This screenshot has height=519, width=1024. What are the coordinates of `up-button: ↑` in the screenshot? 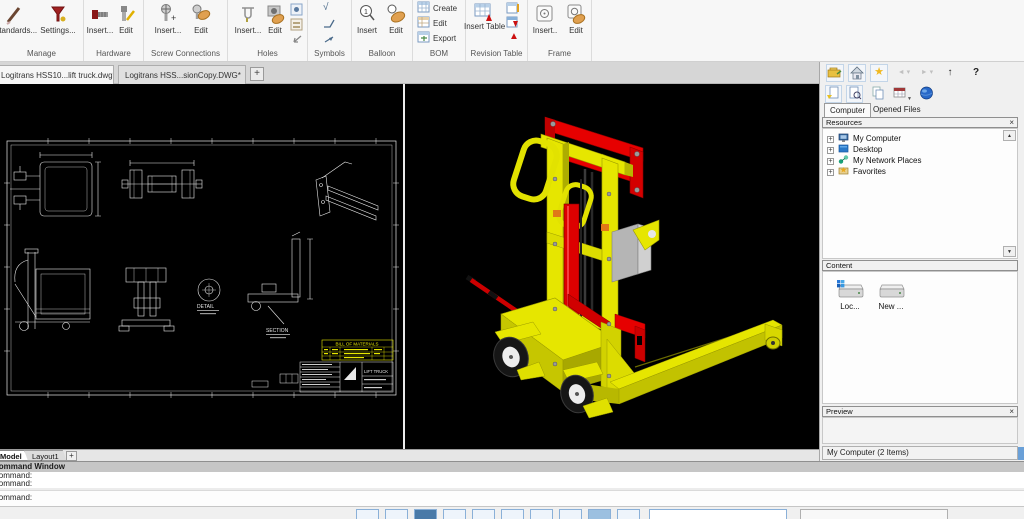 It's located at (950, 73).